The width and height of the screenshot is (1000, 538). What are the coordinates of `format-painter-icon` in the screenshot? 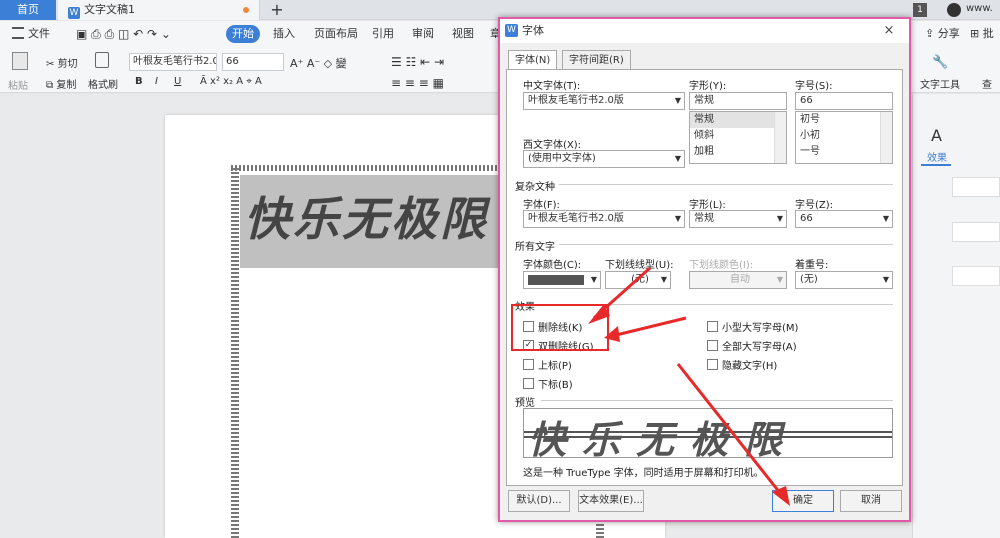 It's located at (102, 60).